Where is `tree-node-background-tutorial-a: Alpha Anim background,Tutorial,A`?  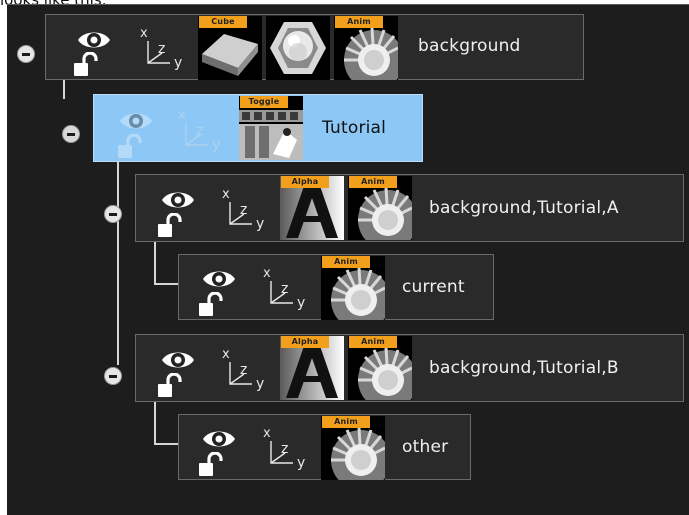 tree-node-background-tutorial-a: Alpha Anim background,Tutorial,A is located at coordinates (409, 208).